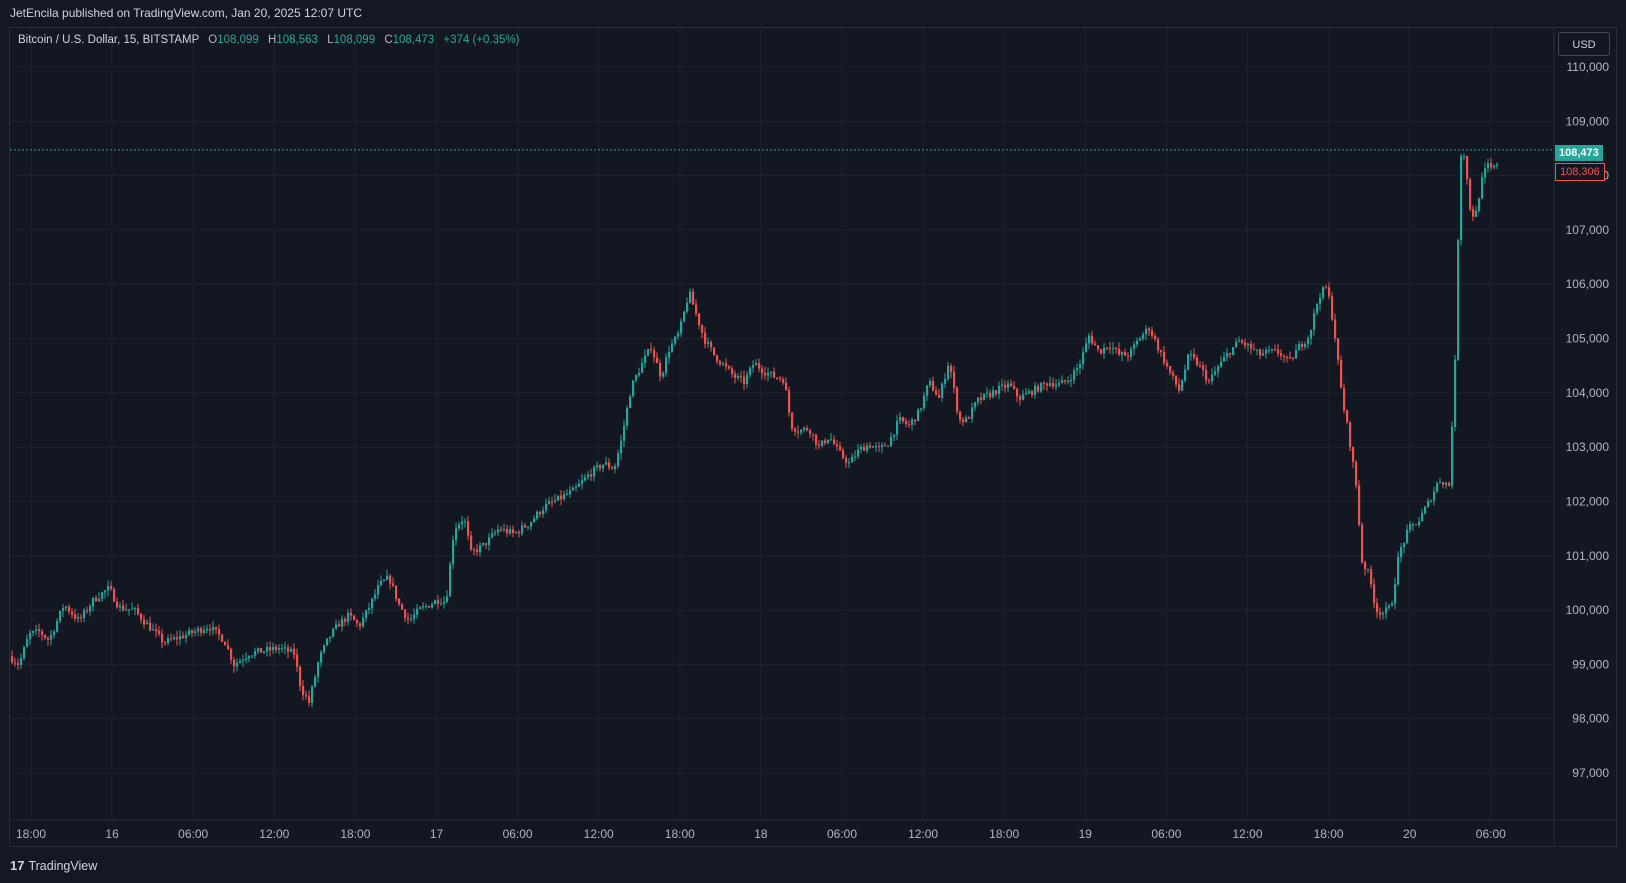 This screenshot has height=883, width=1626. What do you see at coordinates (1580, 172) in the screenshot?
I see `second-price-badge: 108,306` at bounding box center [1580, 172].